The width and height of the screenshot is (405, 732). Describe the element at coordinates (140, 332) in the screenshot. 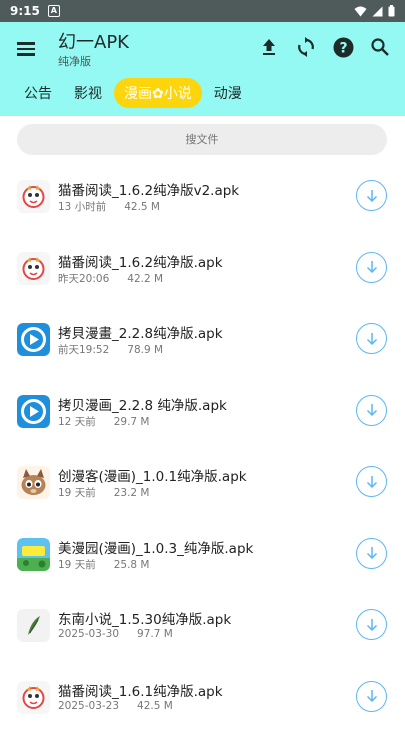

I see `file-name: 拷貝漫畫_2.2.8纯净版.apk` at that location.